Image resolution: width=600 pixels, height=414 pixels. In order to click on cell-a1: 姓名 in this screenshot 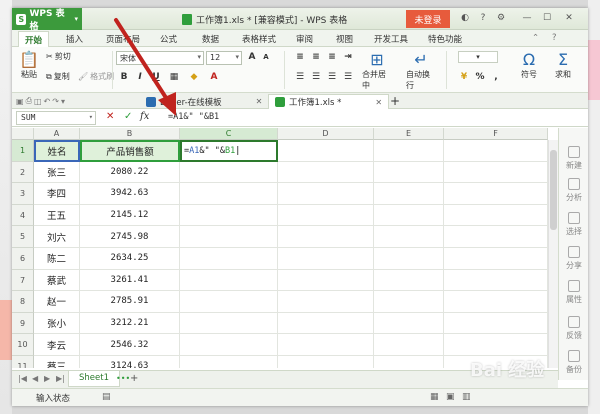, I will do `click(57, 151)`.